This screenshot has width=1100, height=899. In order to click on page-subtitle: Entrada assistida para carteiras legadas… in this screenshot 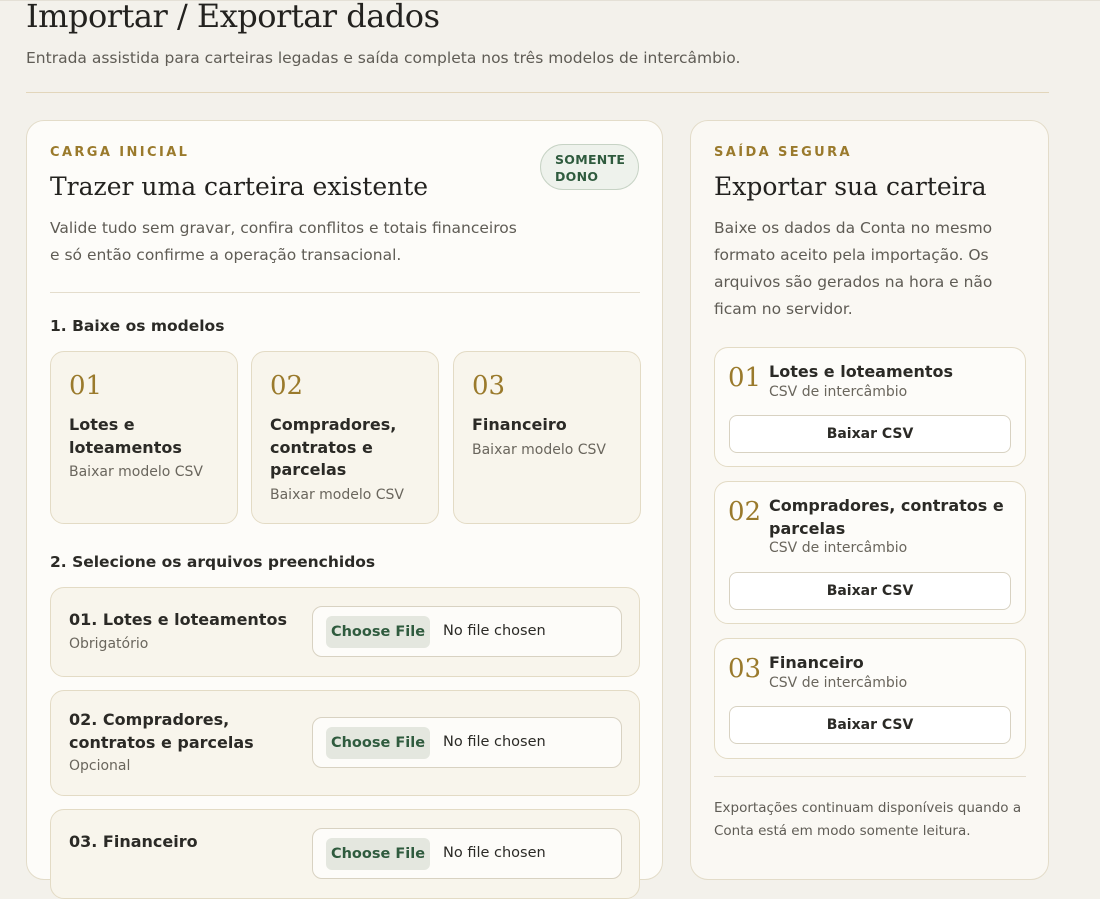, I will do `click(383, 58)`.